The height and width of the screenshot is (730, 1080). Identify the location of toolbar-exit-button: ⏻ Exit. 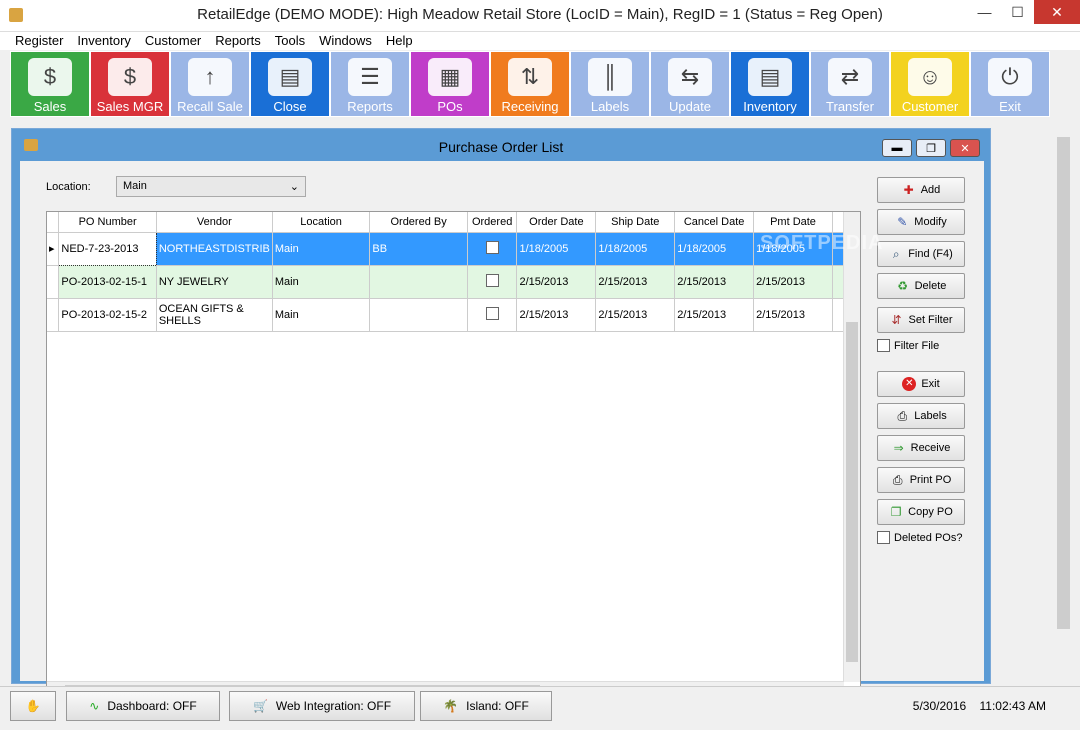
(1010, 84).